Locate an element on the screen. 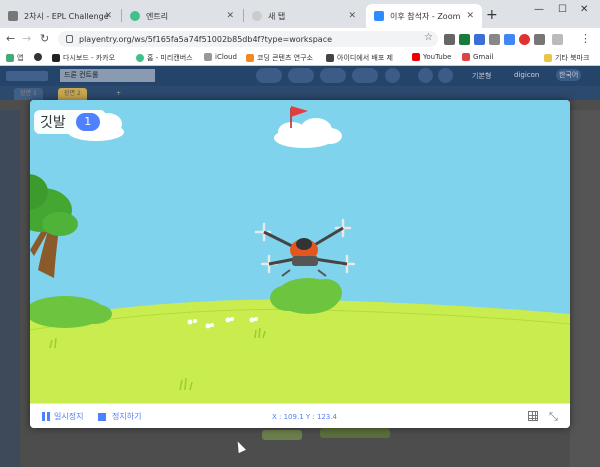 The height and width of the screenshot is (467, 600). gamepad-icon is located at coordinates (13, 16).